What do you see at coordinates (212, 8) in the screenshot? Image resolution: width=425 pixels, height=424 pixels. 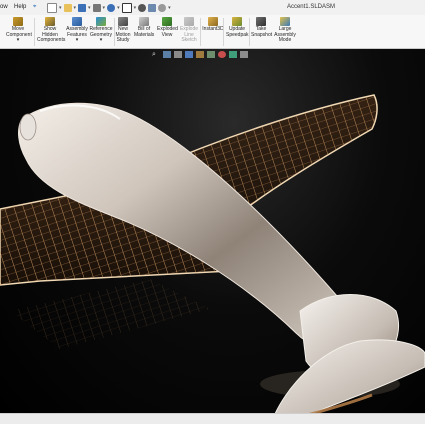 I see `title-bar: ow Help ⌖ ▾ ▾ ▾ ▾ ▾ ▾ ▾ Accent1.SLDASM` at bounding box center [212, 8].